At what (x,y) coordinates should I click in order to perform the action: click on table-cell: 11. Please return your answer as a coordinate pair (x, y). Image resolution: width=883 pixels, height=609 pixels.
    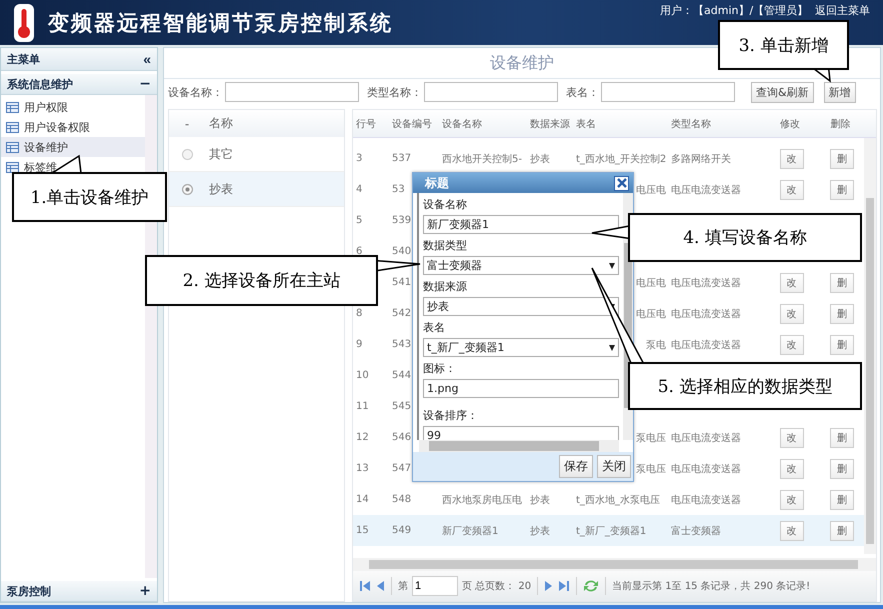
    Looking at the image, I should click on (362, 406).